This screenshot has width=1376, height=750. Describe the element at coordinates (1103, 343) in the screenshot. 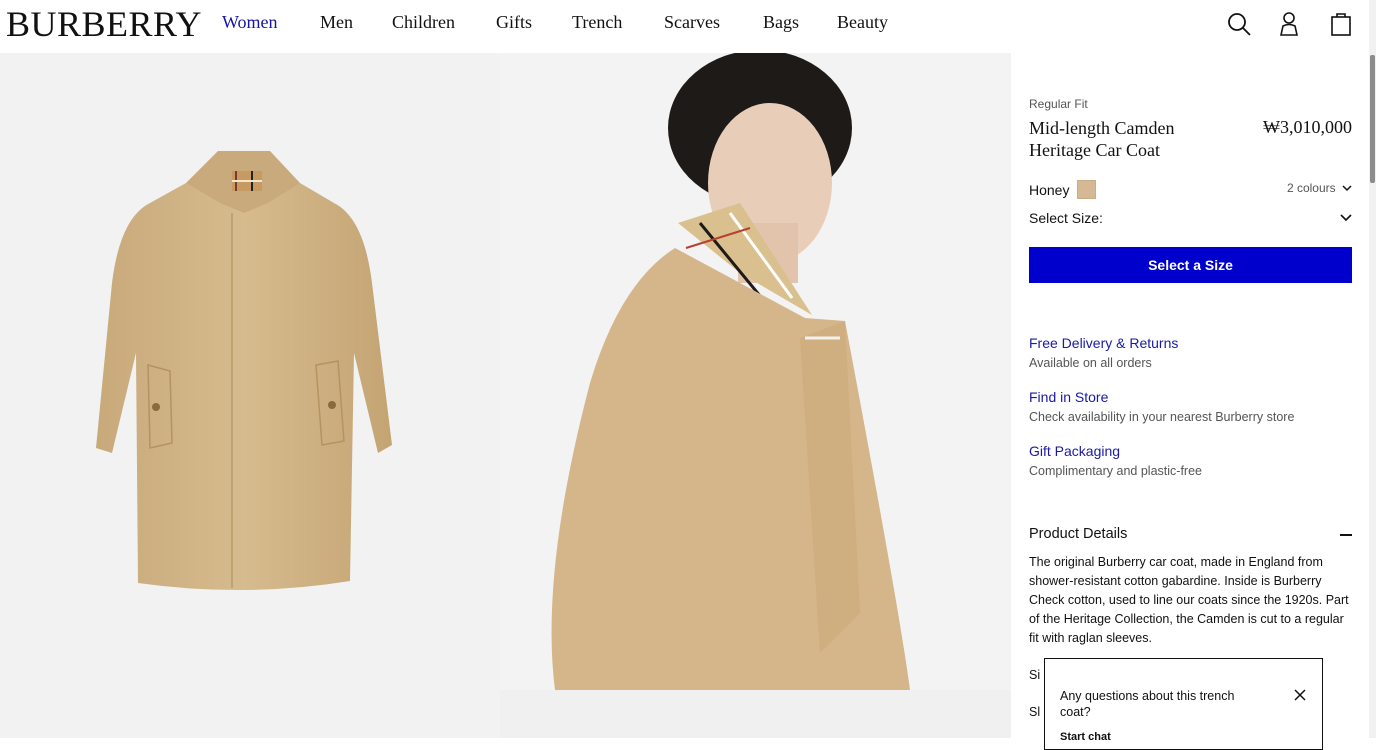

I see `free-delivery-link: Free Delivery & Returns` at that location.